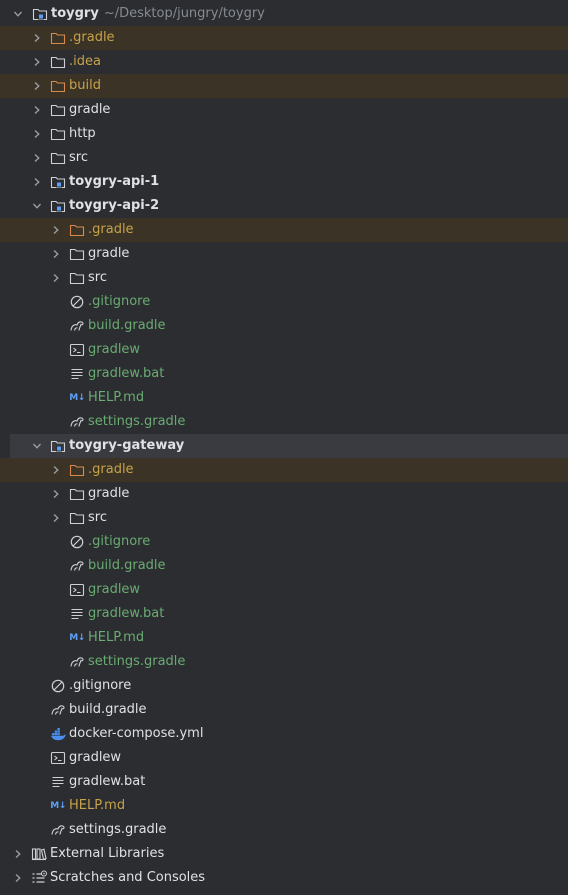 The width and height of the screenshot is (568, 895). Describe the element at coordinates (128, 877) in the screenshot. I see `tree-item-label: Scratches and Consoles` at that location.